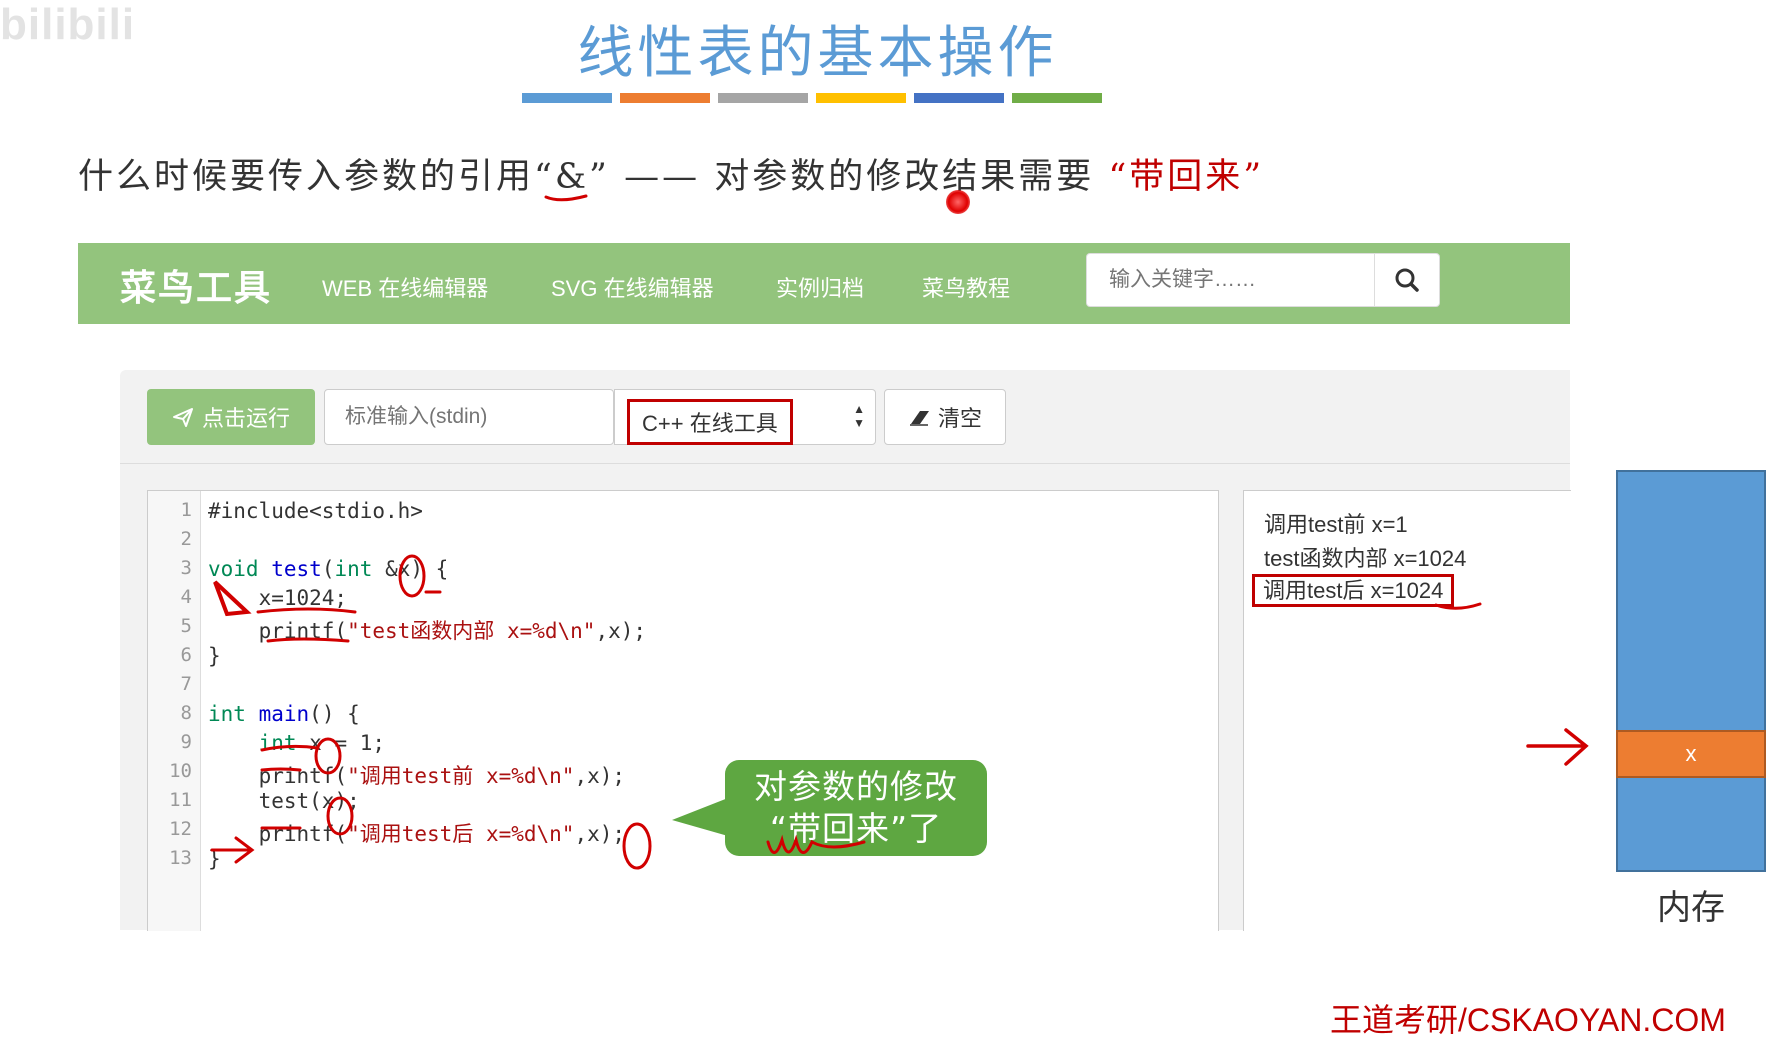  What do you see at coordinates (1336, 524) in the screenshot?
I see `output-line: 调用test前 x=1` at bounding box center [1336, 524].